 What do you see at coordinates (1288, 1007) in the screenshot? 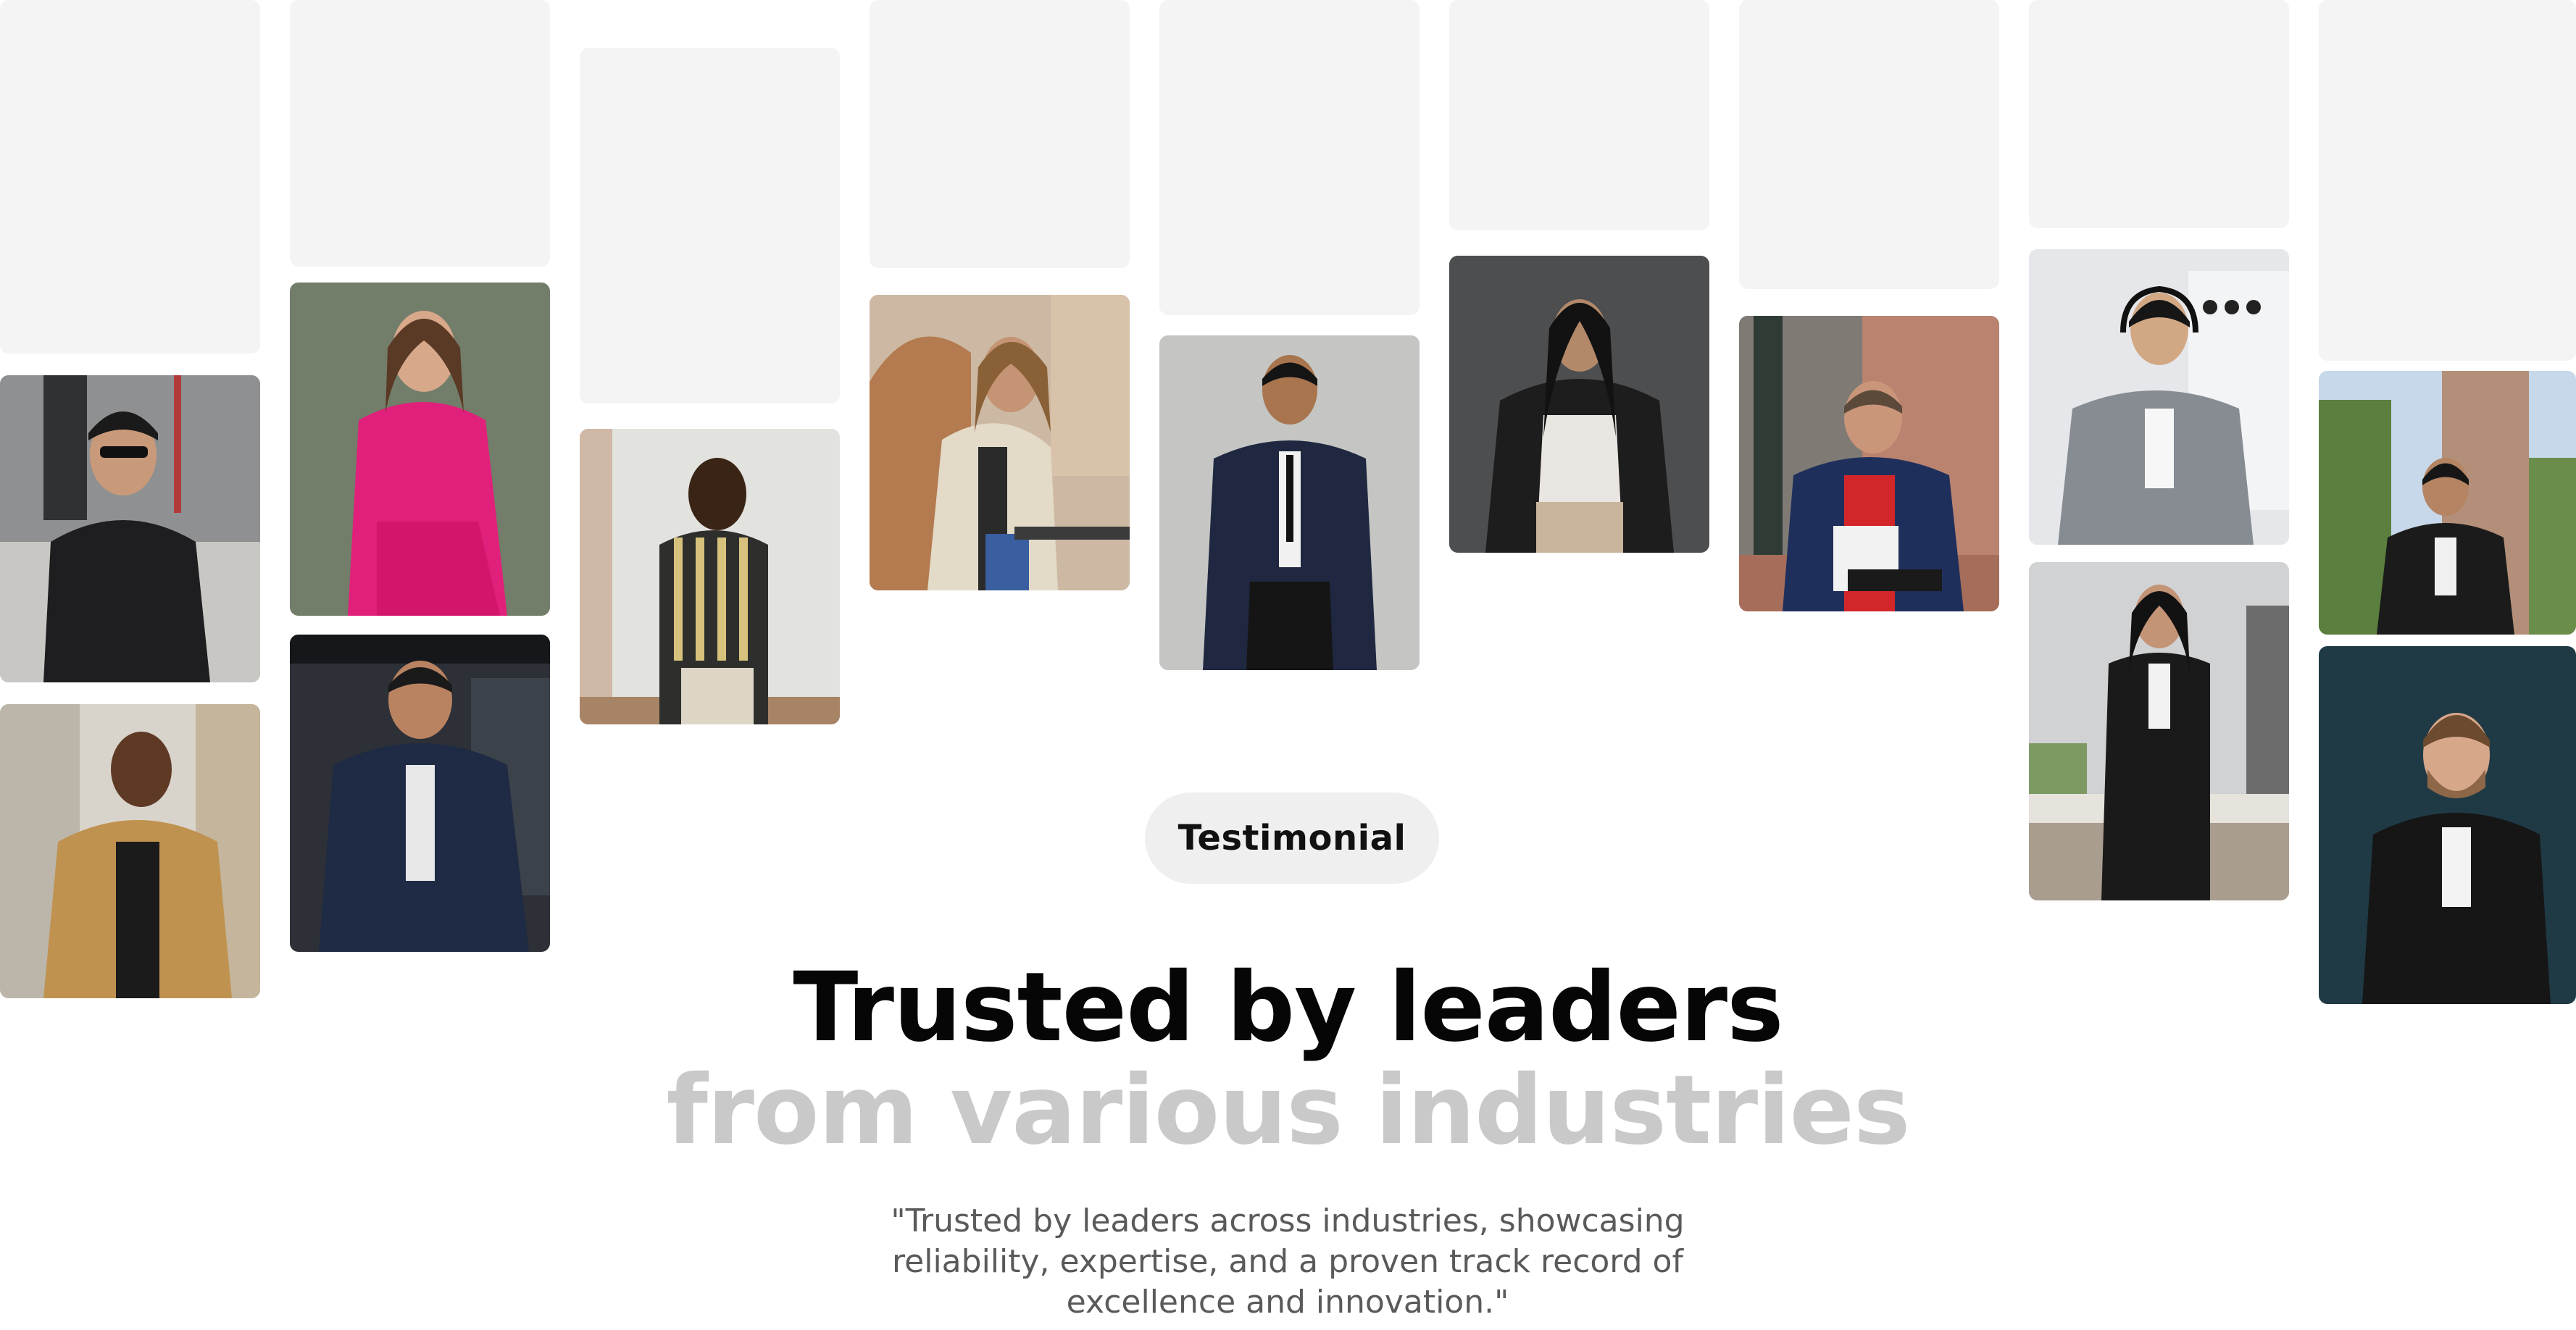
I see `heading-primary: Trusted by leaders` at bounding box center [1288, 1007].